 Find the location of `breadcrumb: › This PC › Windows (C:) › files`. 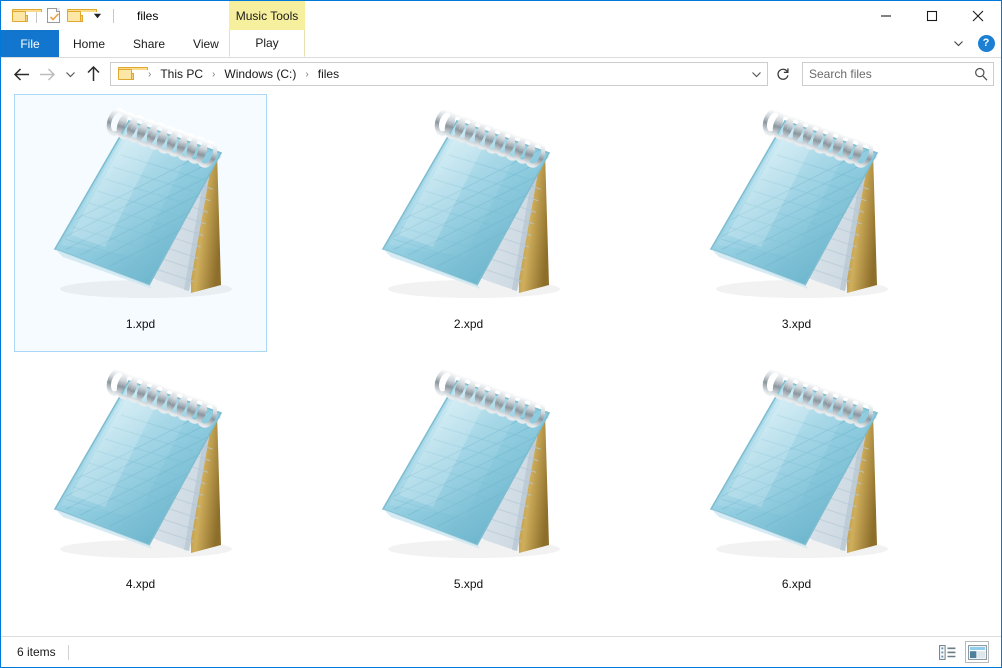

breadcrumb: › This PC › Windows (C:) › files is located at coordinates (439, 74).